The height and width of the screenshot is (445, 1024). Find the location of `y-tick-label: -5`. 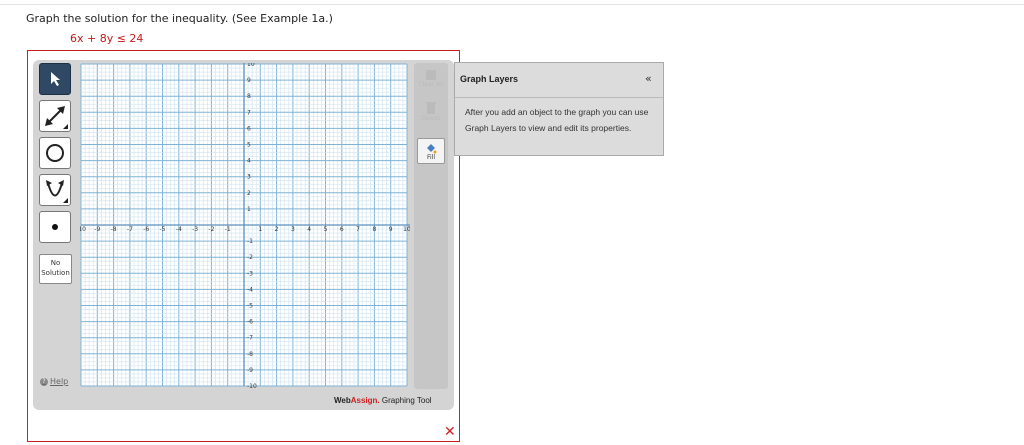

y-tick-label: -5 is located at coordinates (250, 306).